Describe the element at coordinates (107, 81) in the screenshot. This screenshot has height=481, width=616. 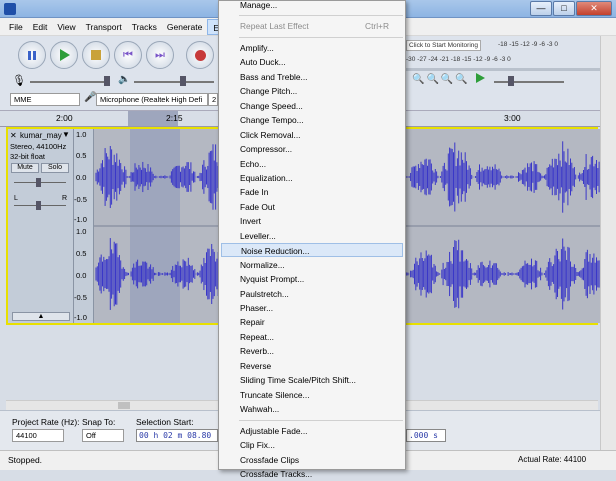
I see `mic-slider-thumb` at that location.